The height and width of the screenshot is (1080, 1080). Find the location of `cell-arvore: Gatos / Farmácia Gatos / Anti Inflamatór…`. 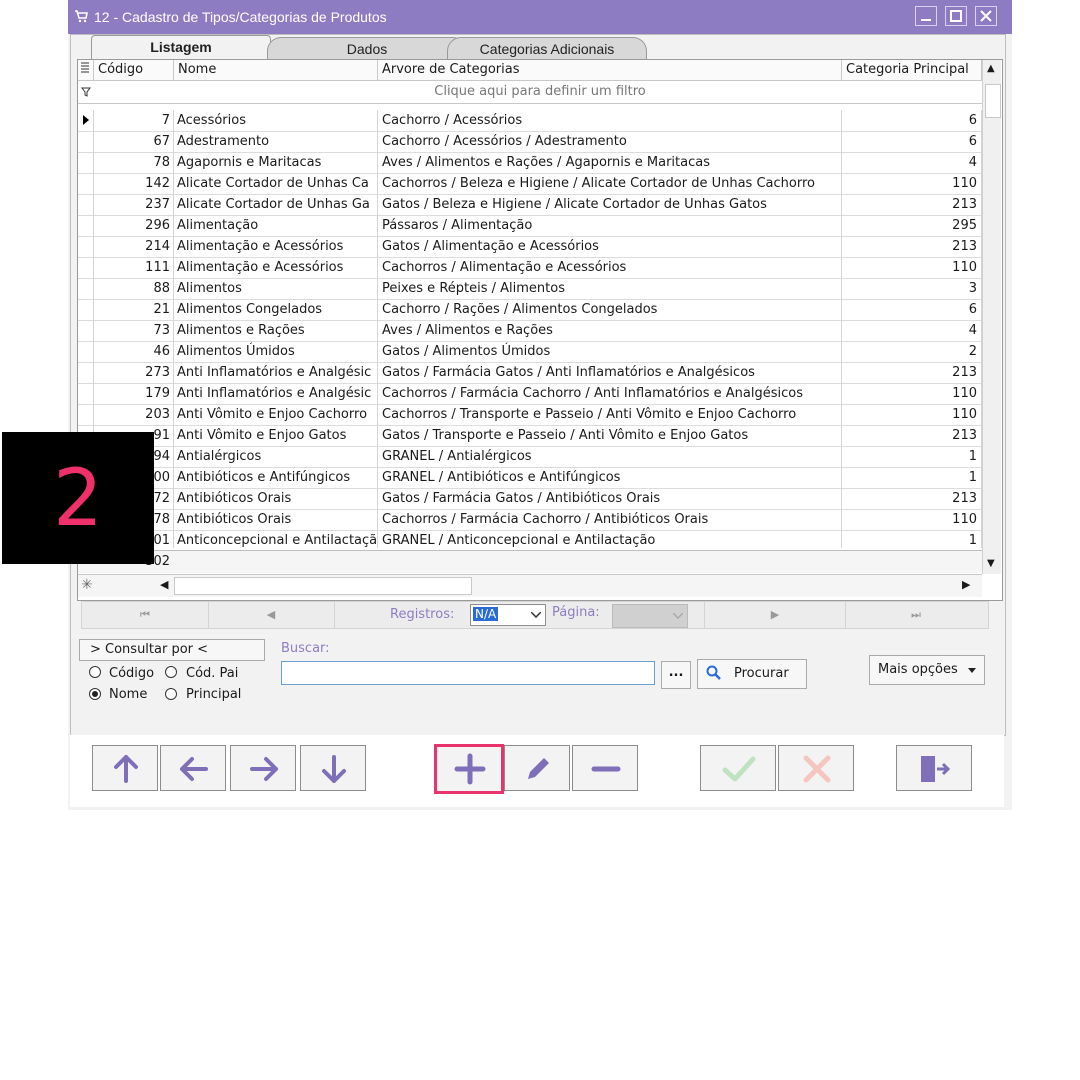

cell-arvore: Gatos / Farmácia Gatos / Anti Inflamatór… is located at coordinates (610, 372).